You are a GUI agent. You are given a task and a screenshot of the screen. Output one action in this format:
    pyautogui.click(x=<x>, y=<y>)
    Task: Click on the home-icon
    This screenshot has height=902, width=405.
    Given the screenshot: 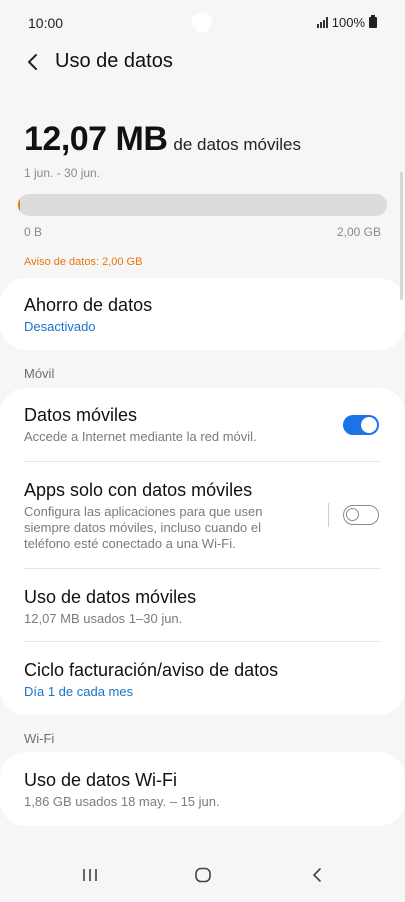 What is the action you would take?
    pyautogui.click(x=203, y=875)
    